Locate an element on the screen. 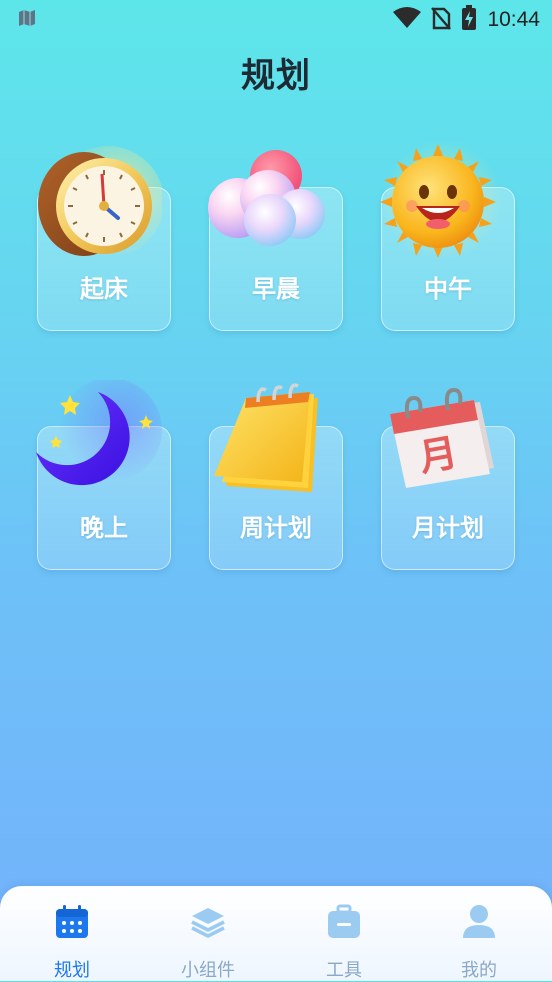 The height and width of the screenshot is (982, 552). tab-mine: 我的 is located at coordinates (479, 941).